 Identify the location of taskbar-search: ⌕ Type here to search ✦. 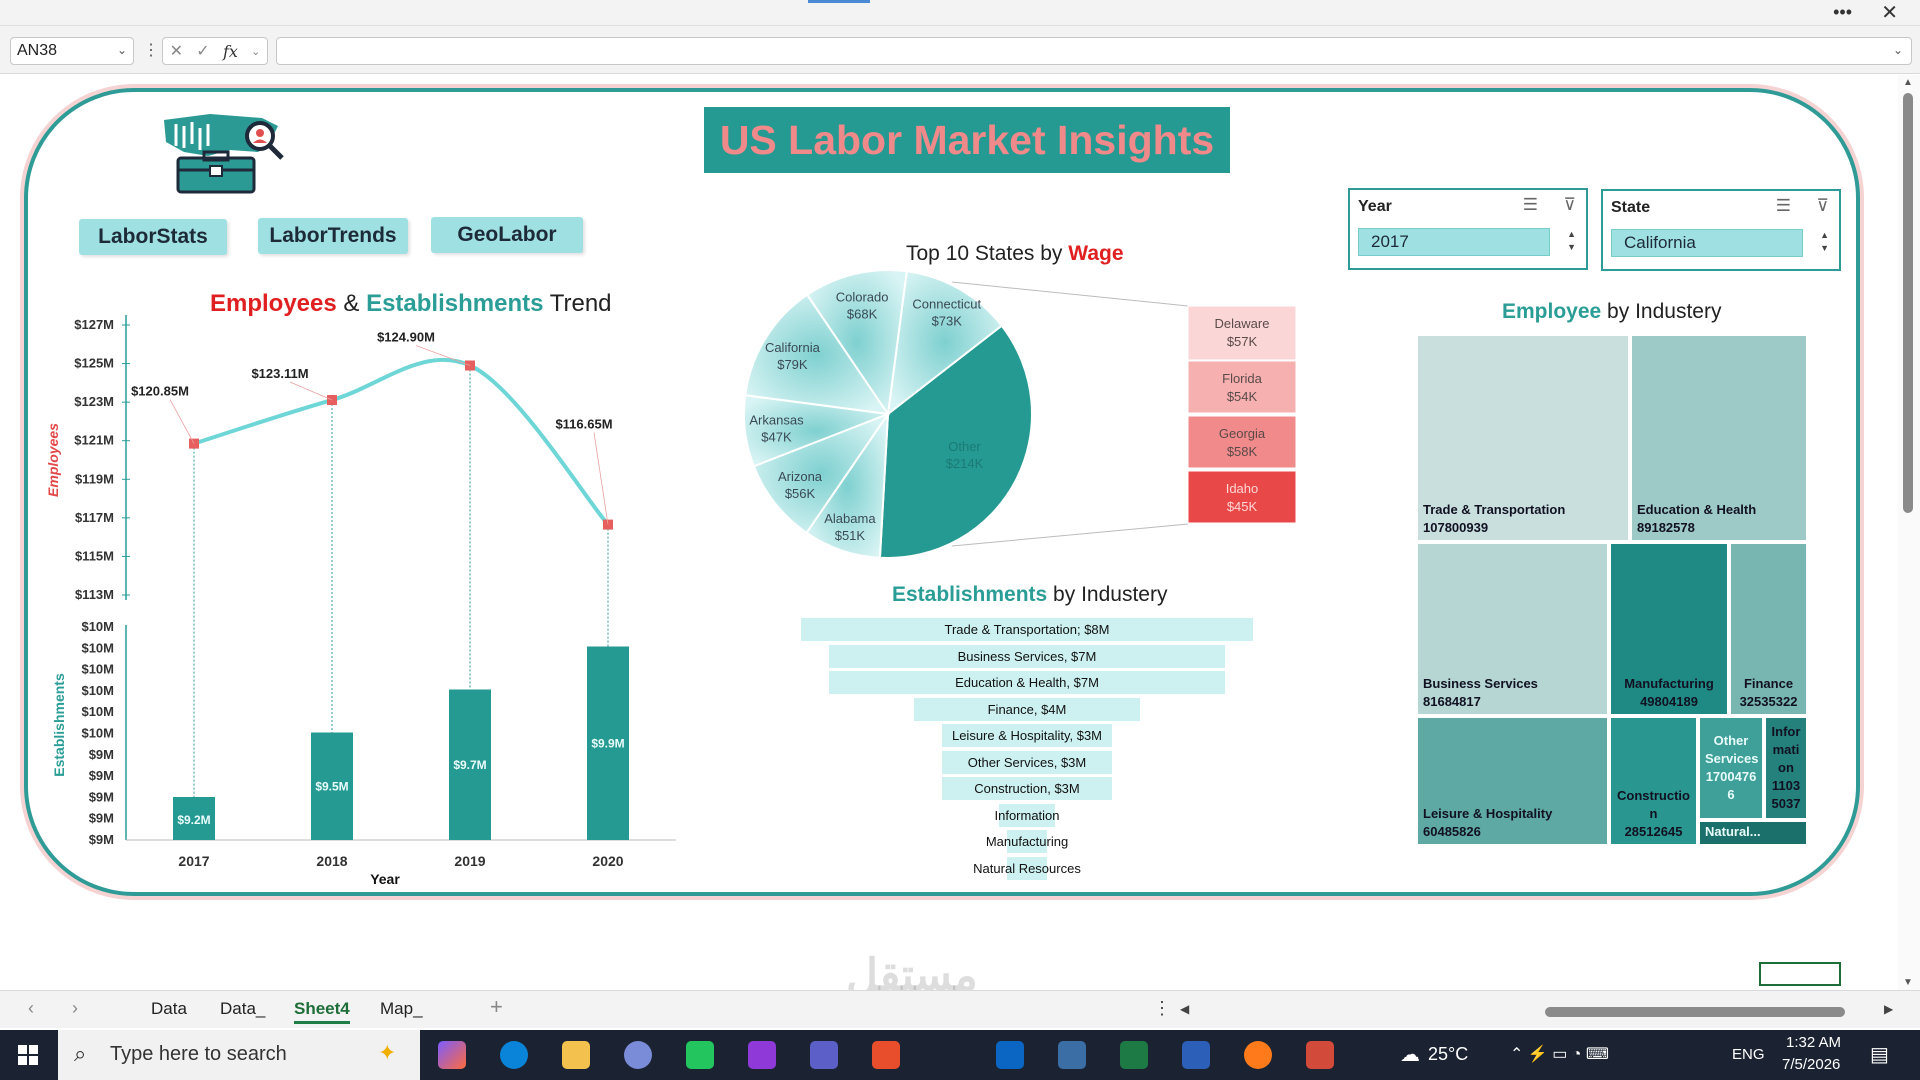
(239, 1055).